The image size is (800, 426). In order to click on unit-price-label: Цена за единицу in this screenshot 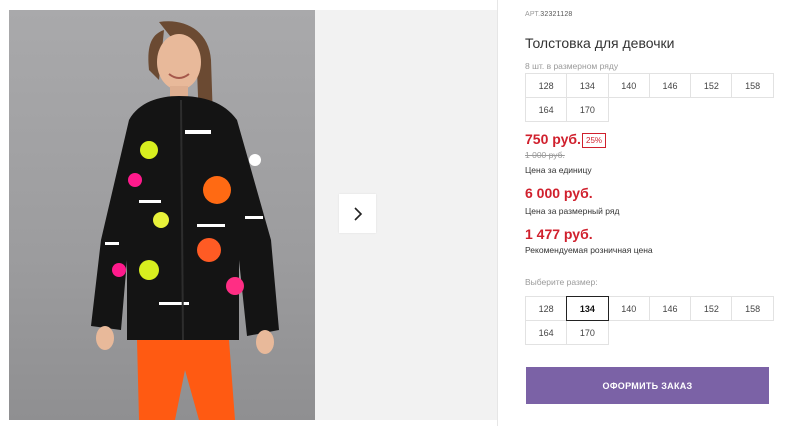, I will do `click(558, 170)`.